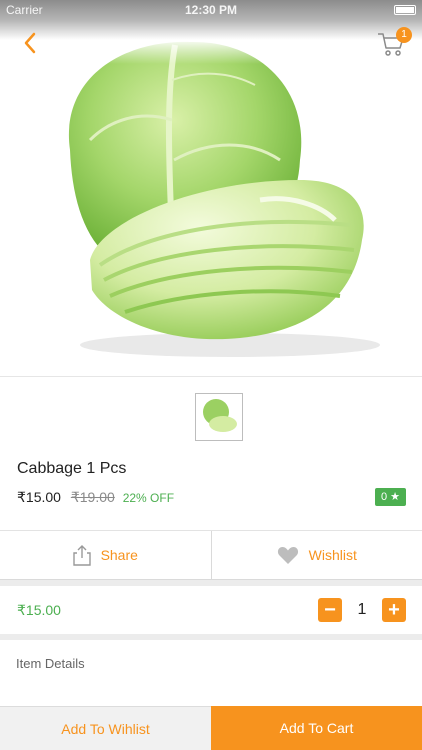  Describe the element at coordinates (316, 728) in the screenshot. I see `add-to-cart-button: Add To Cart` at that location.